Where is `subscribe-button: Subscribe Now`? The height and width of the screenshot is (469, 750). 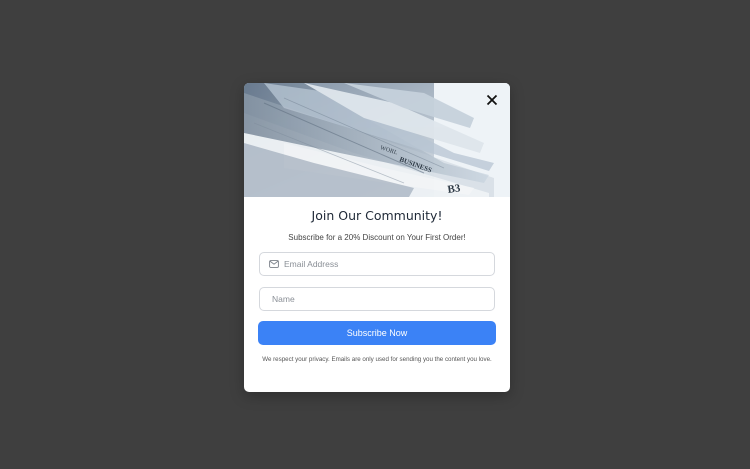
subscribe-button: Subscribe Now is located at coordinates (377, 333).